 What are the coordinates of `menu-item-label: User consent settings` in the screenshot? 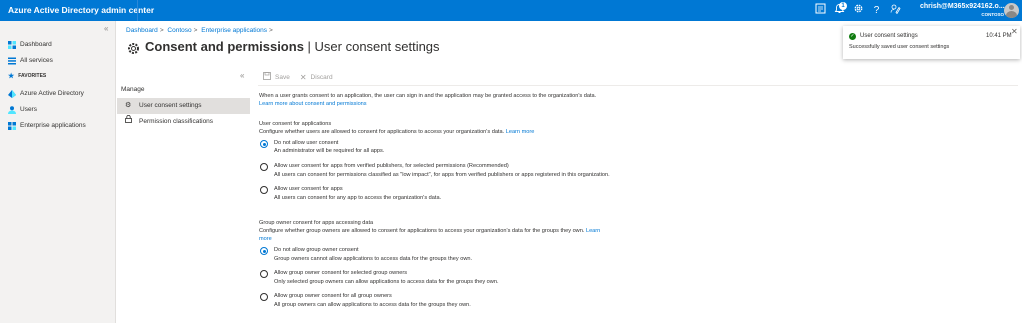 It's located at (170, 105).